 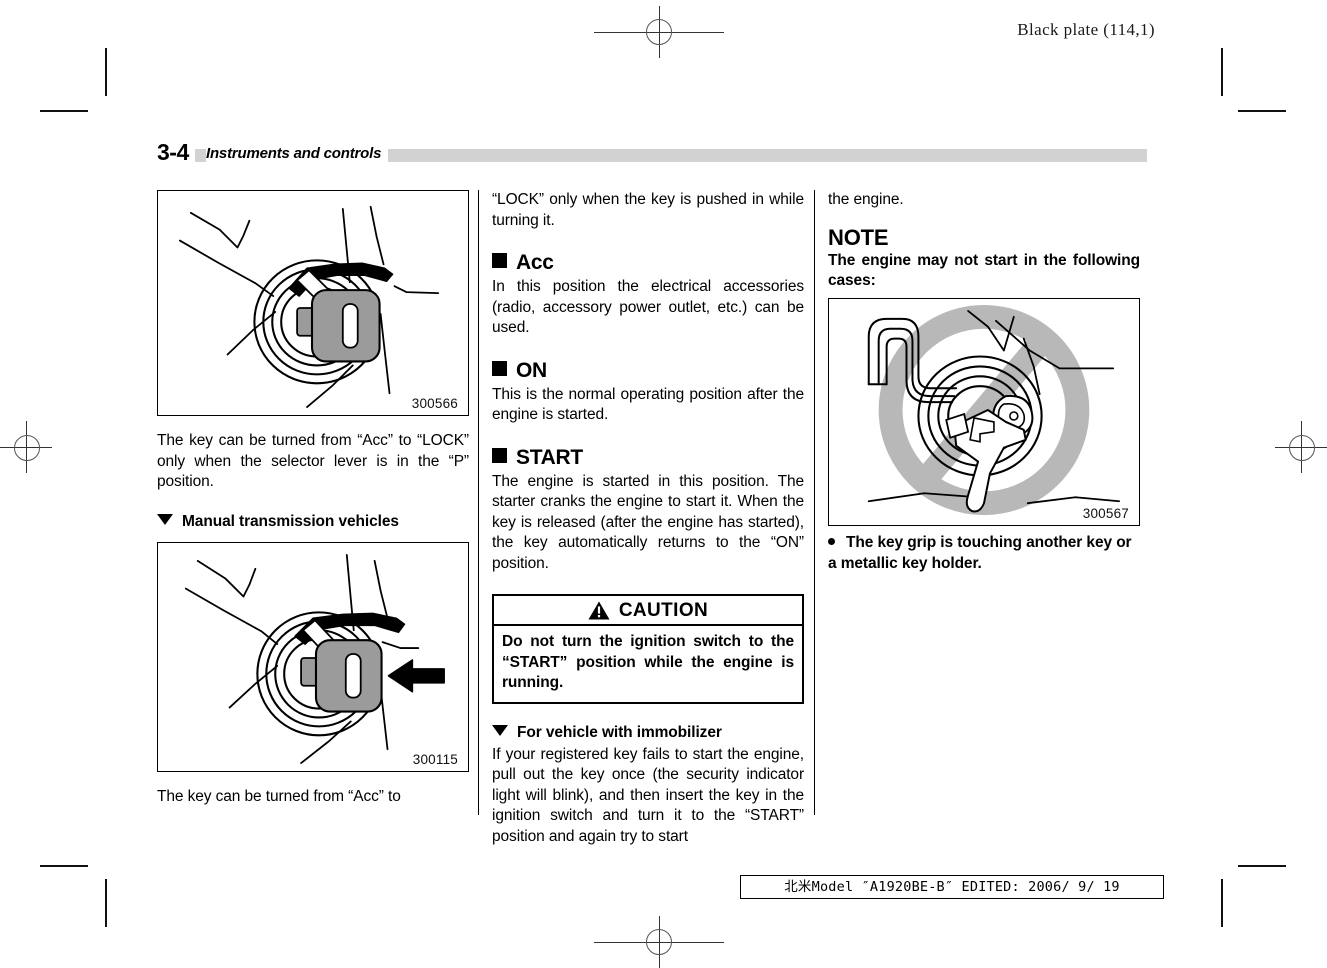 I want to click on subheading-immobilizer-label: For vehicle with immobilizer, so click(x=619, y=732).